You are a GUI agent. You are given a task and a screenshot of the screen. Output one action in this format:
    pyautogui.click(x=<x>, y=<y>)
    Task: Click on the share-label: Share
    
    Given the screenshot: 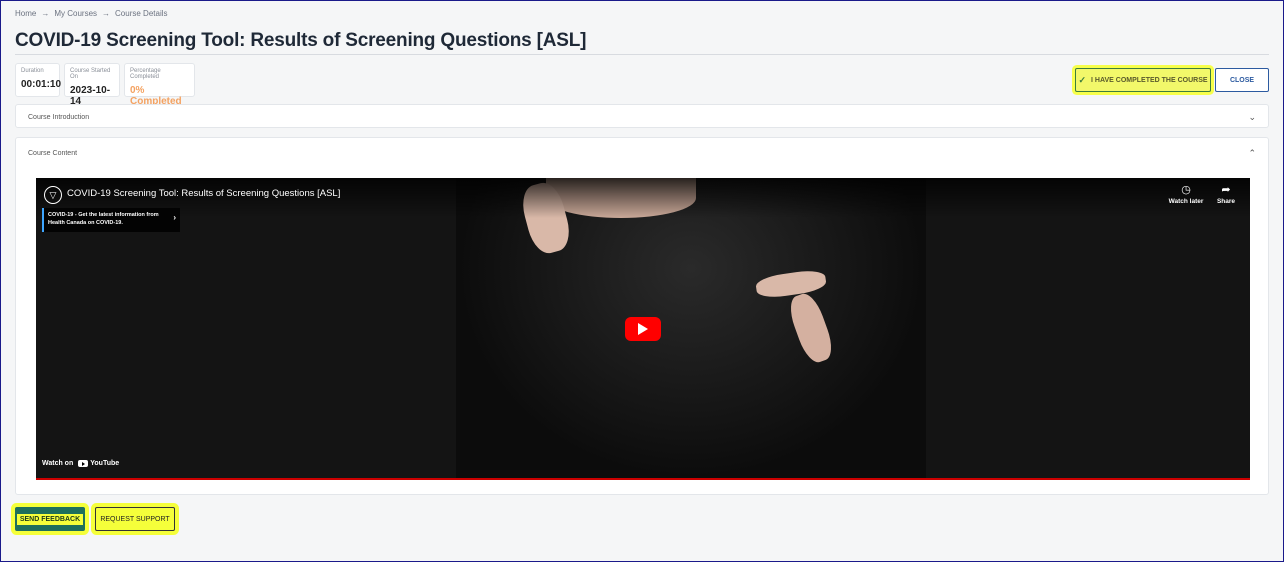 What is the action you would take?
    pyautogui.click(x=1226, y=201)
    